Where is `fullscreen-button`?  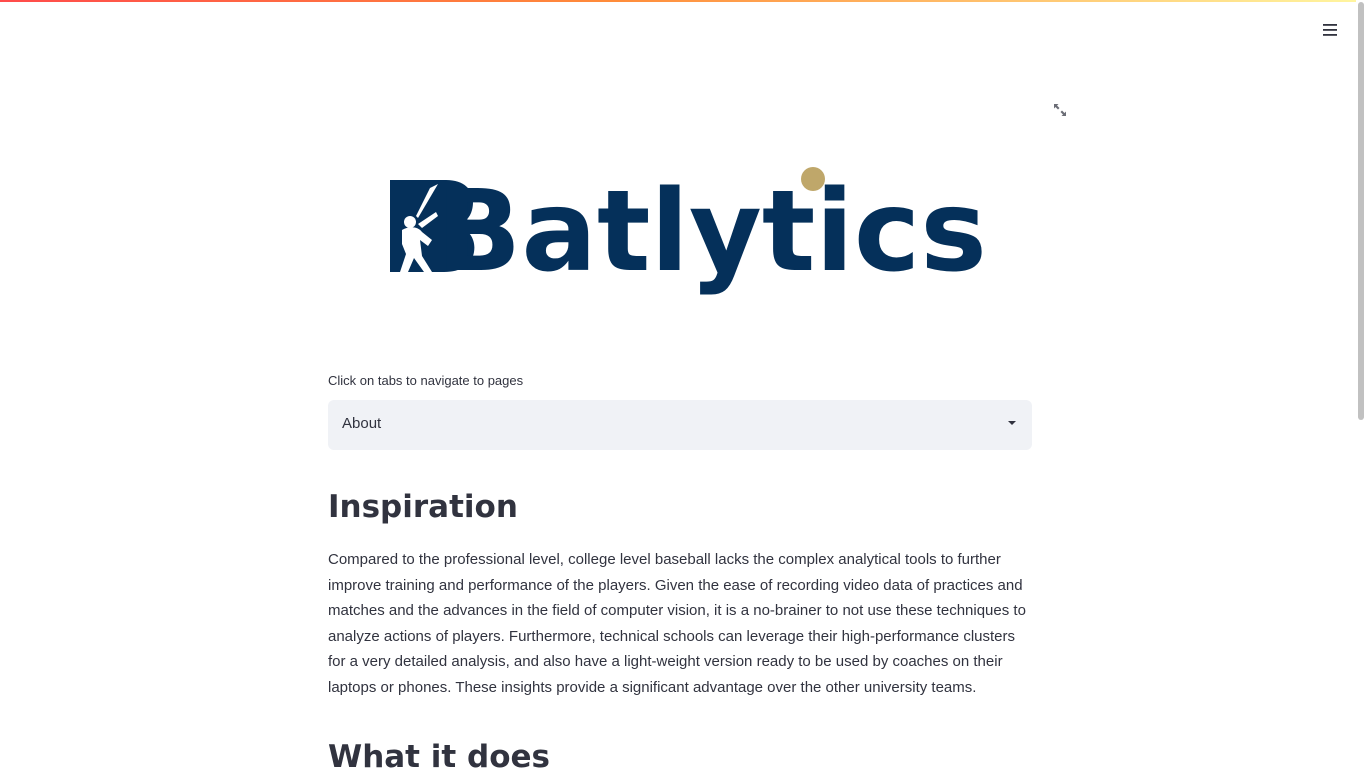
fullscreen-button is located at coordinates (1060, 110).